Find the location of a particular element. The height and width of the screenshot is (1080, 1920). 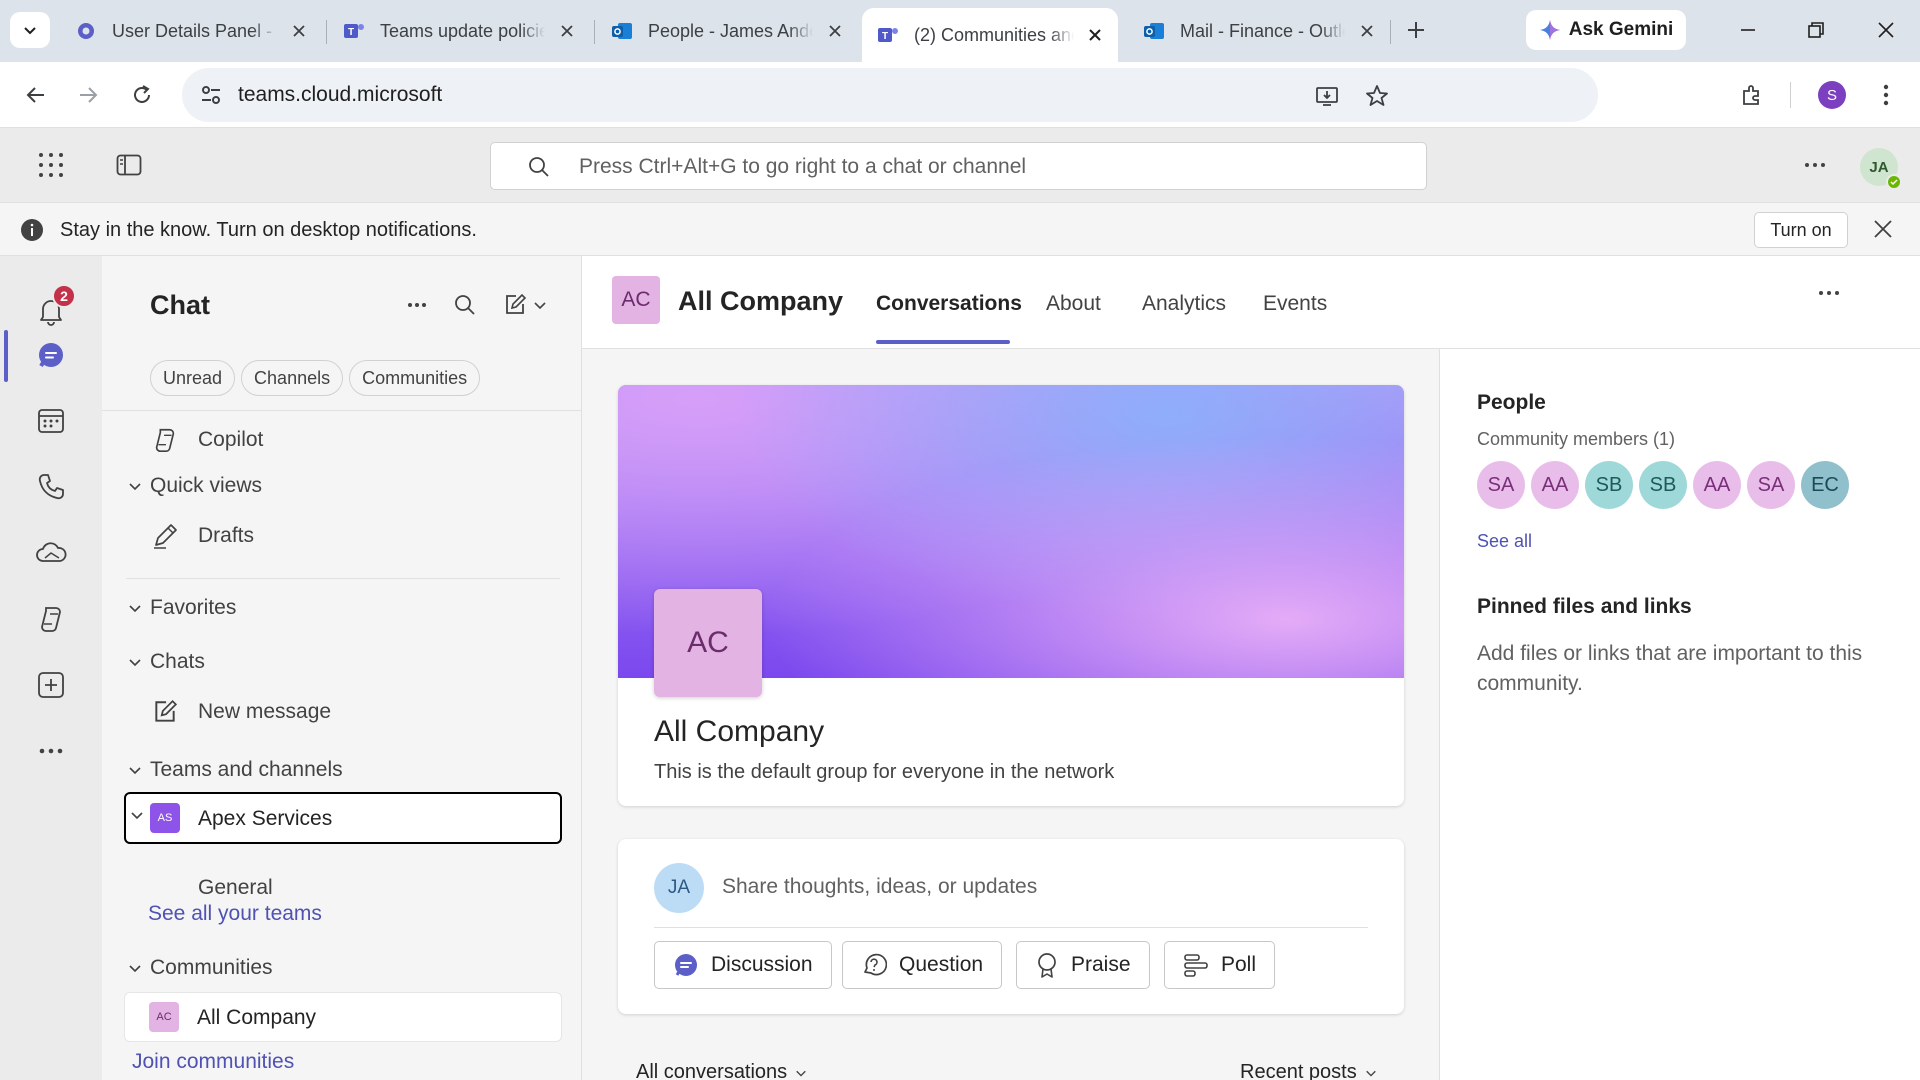

waffle-icon is located at coordinates (51, 165).